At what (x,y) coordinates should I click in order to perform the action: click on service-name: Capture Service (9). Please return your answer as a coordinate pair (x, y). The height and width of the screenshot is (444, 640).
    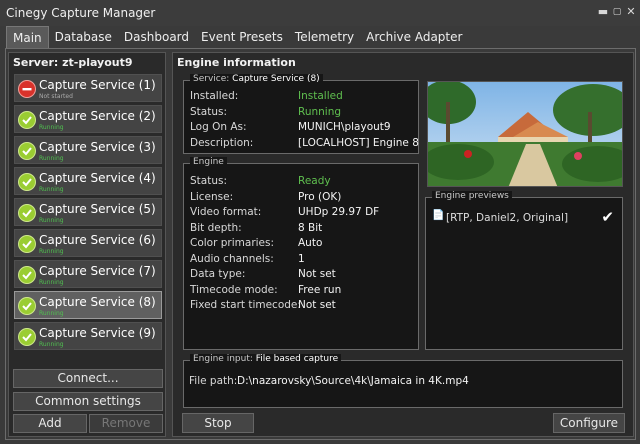
    Looking at the image, I should click on (97, 333).